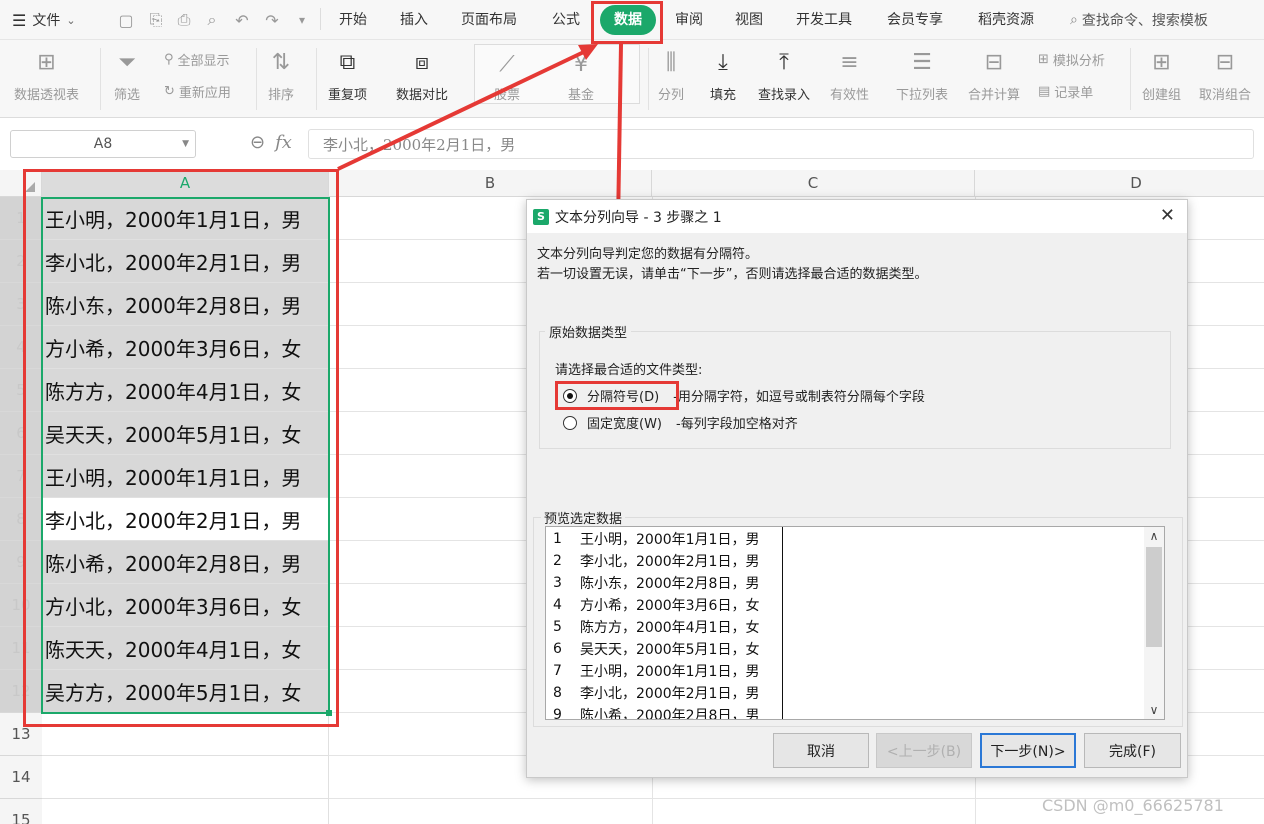 The width and height of the screenshot is (1264, 824). What do you see at coordinates (784, 75) in the screenshot?
I see `lookup-entry-button: ⤒ 查找录入` at bounding box center [784, 75].